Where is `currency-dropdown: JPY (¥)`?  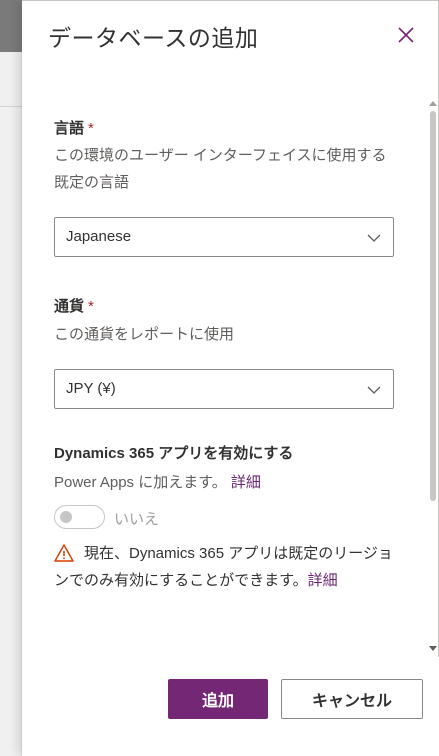 currency-dropdown: JPY (¥) is located at coordinates (224, 389).